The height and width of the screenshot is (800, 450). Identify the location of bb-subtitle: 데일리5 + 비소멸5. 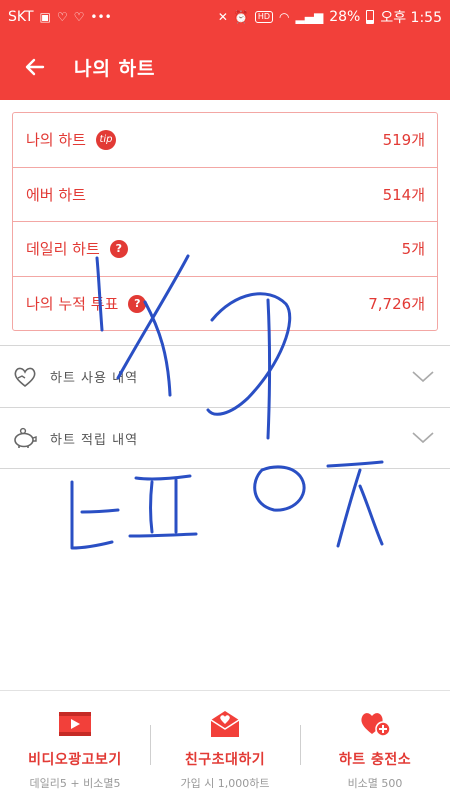
(75, 783).